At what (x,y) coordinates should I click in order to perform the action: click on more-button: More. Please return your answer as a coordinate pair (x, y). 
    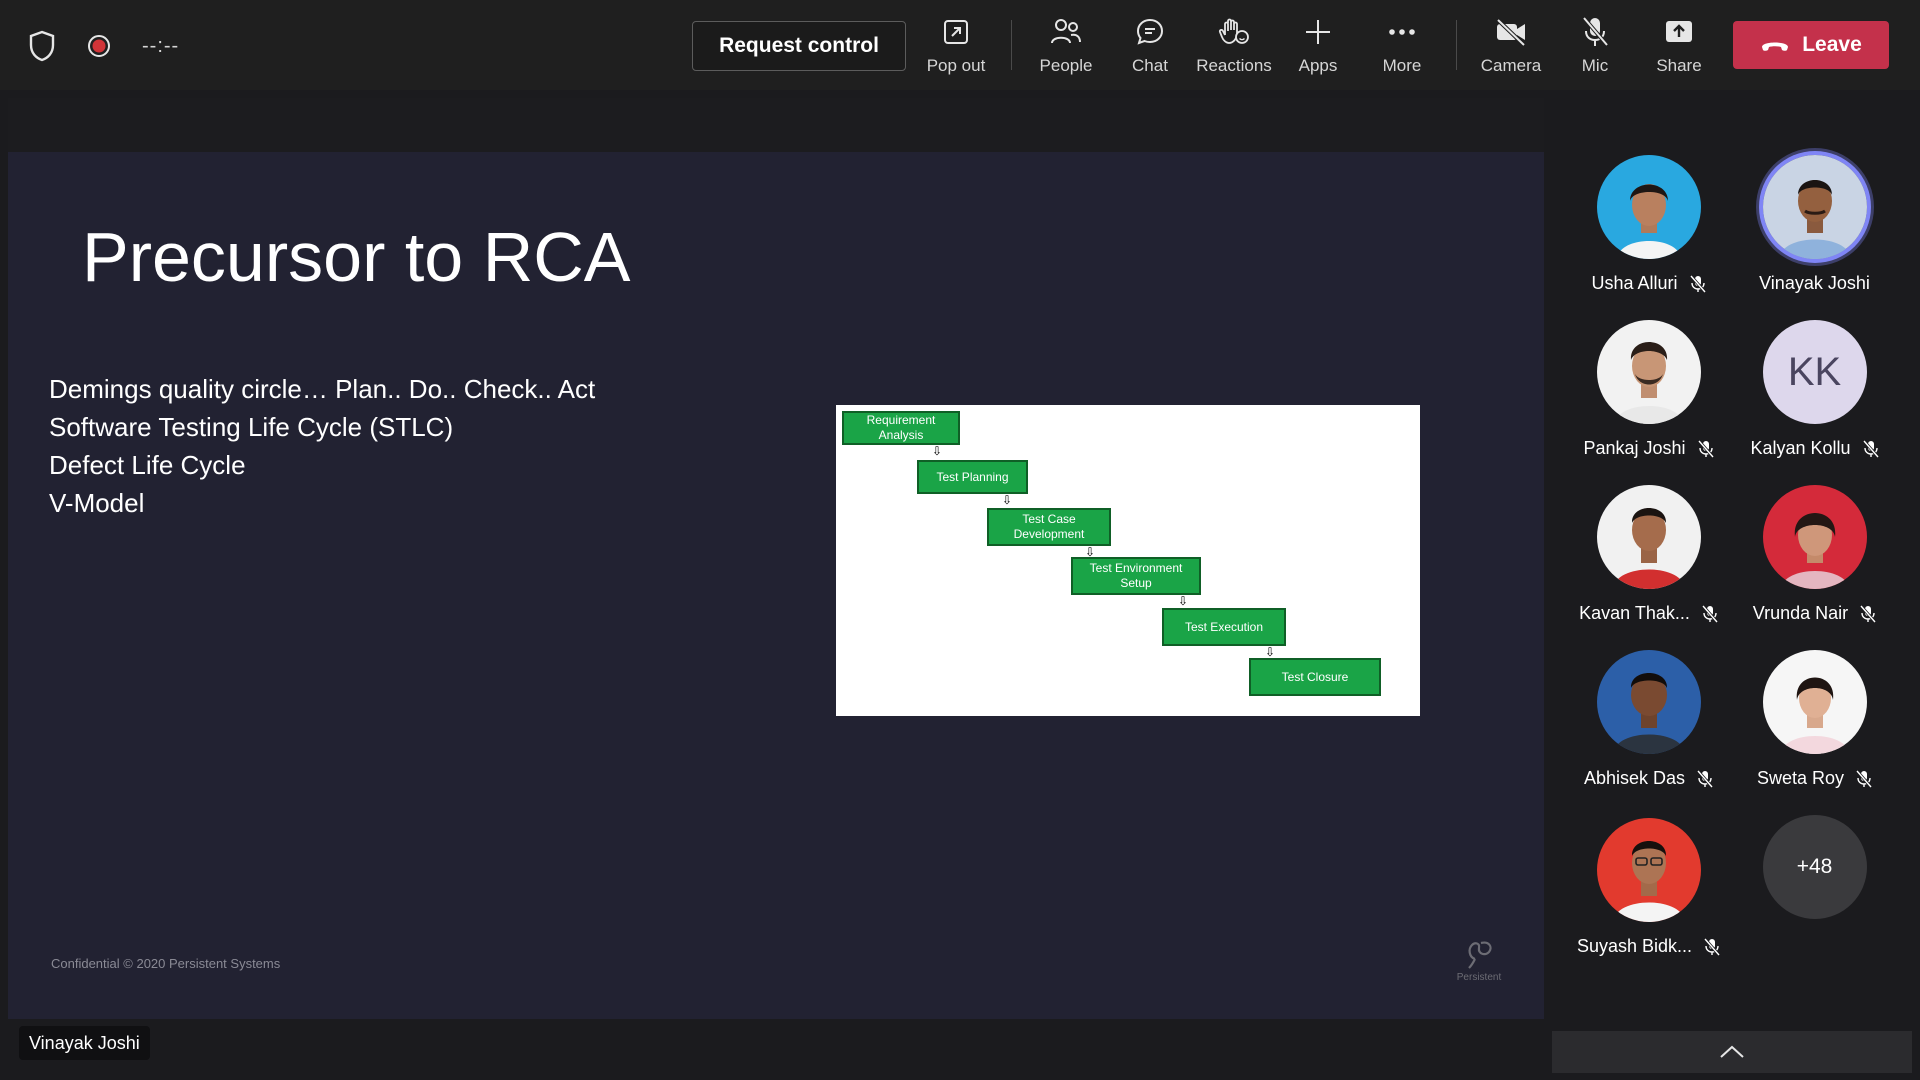
    Looking at the image, I should click on (1402, 47).